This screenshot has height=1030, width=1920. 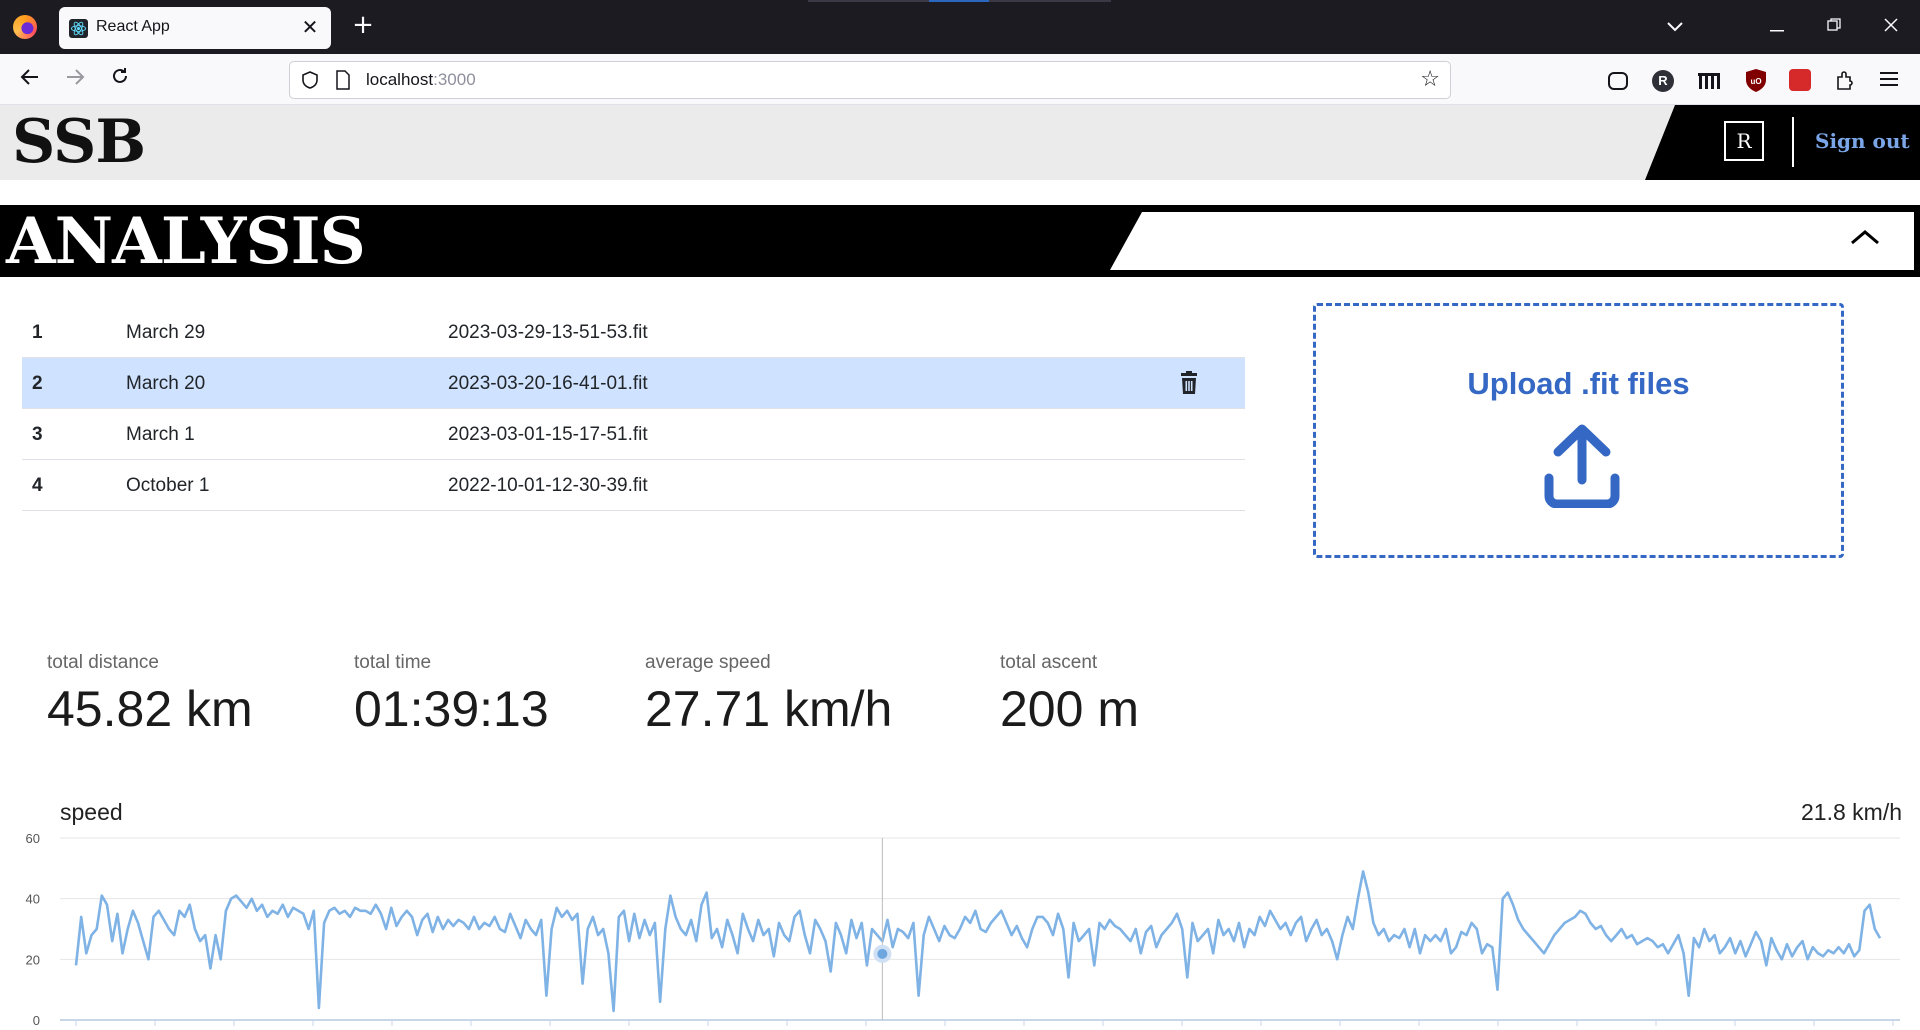 I want to click on url-bar: localhost:3000 ☆, so click(x=870, y=80).